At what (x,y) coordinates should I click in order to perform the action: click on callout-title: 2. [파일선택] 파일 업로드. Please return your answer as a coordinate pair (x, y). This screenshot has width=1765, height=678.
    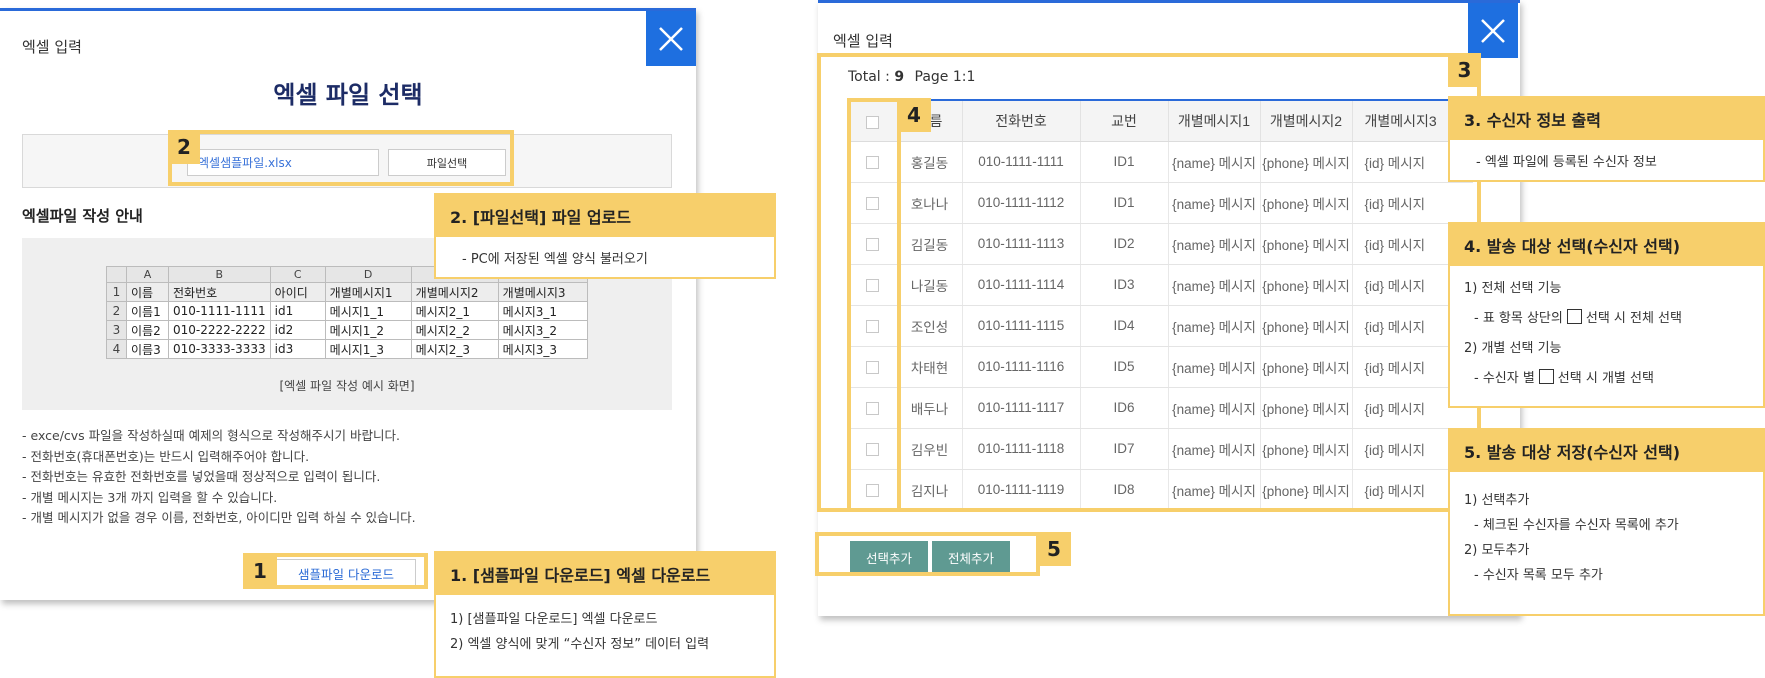
    Looking at the image, I should click on (605, 216).